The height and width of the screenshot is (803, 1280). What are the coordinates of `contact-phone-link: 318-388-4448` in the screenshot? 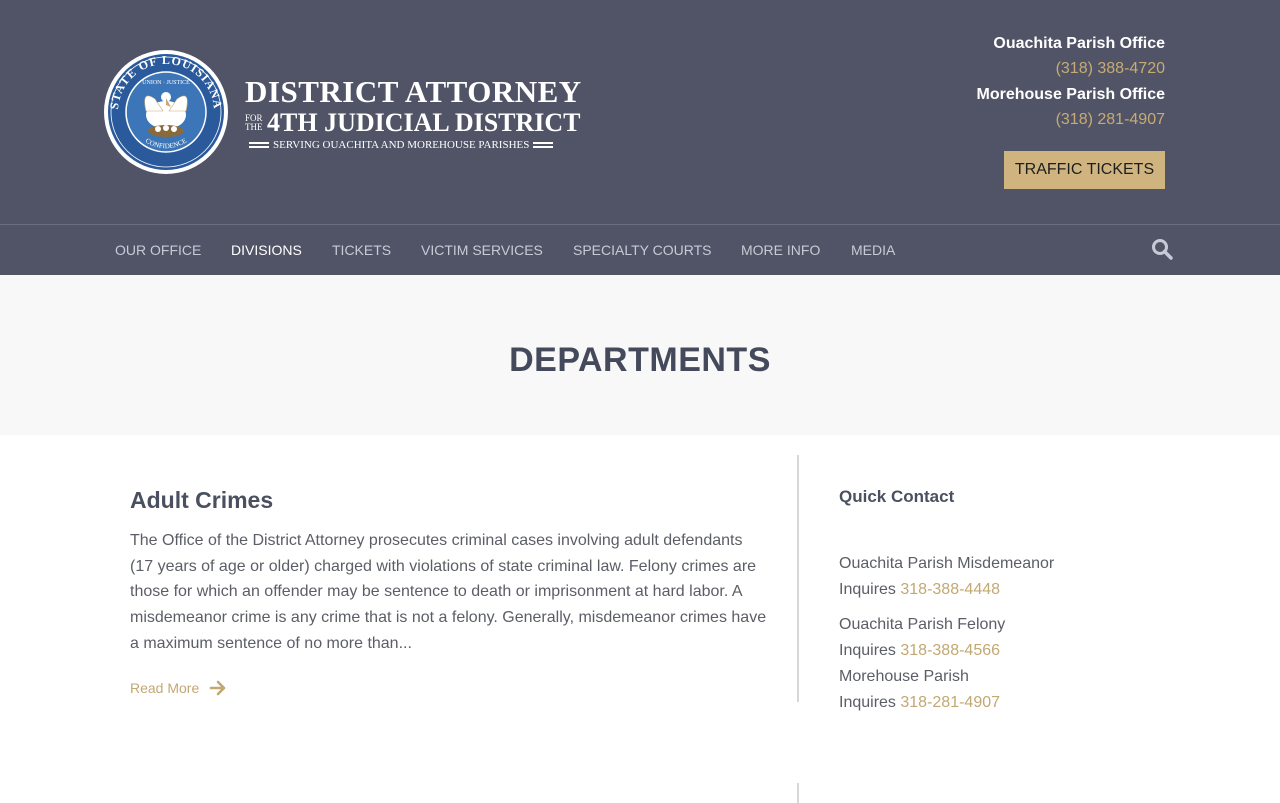 It's located at (950, 589).